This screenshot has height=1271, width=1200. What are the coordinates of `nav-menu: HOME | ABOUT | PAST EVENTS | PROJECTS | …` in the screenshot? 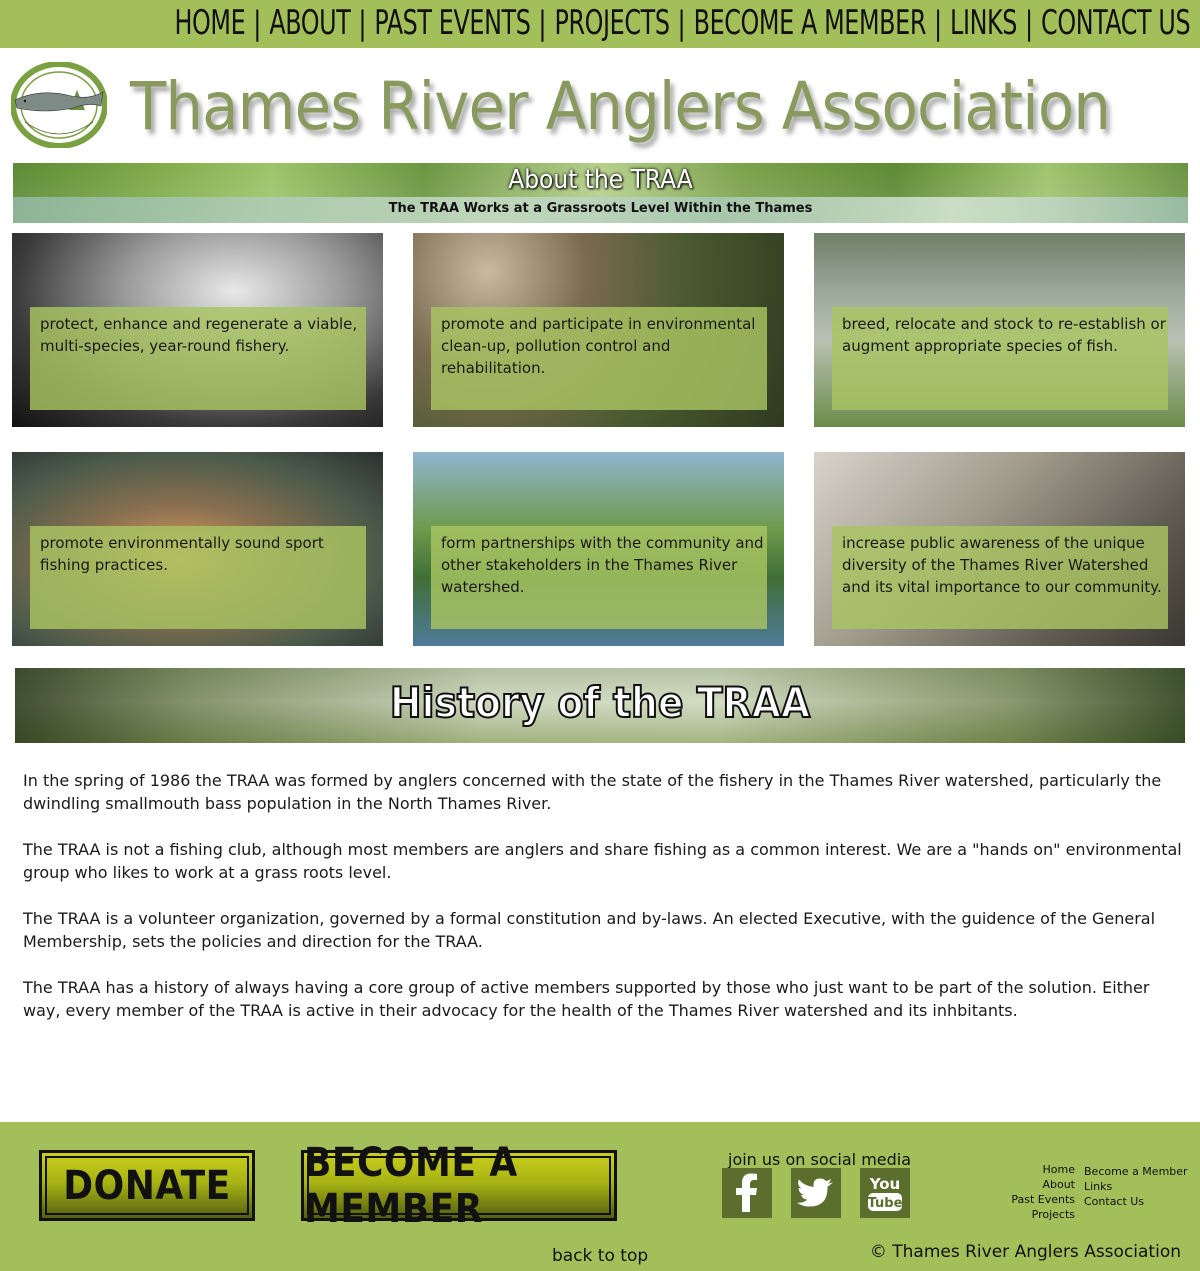 It's located at (595, 23).